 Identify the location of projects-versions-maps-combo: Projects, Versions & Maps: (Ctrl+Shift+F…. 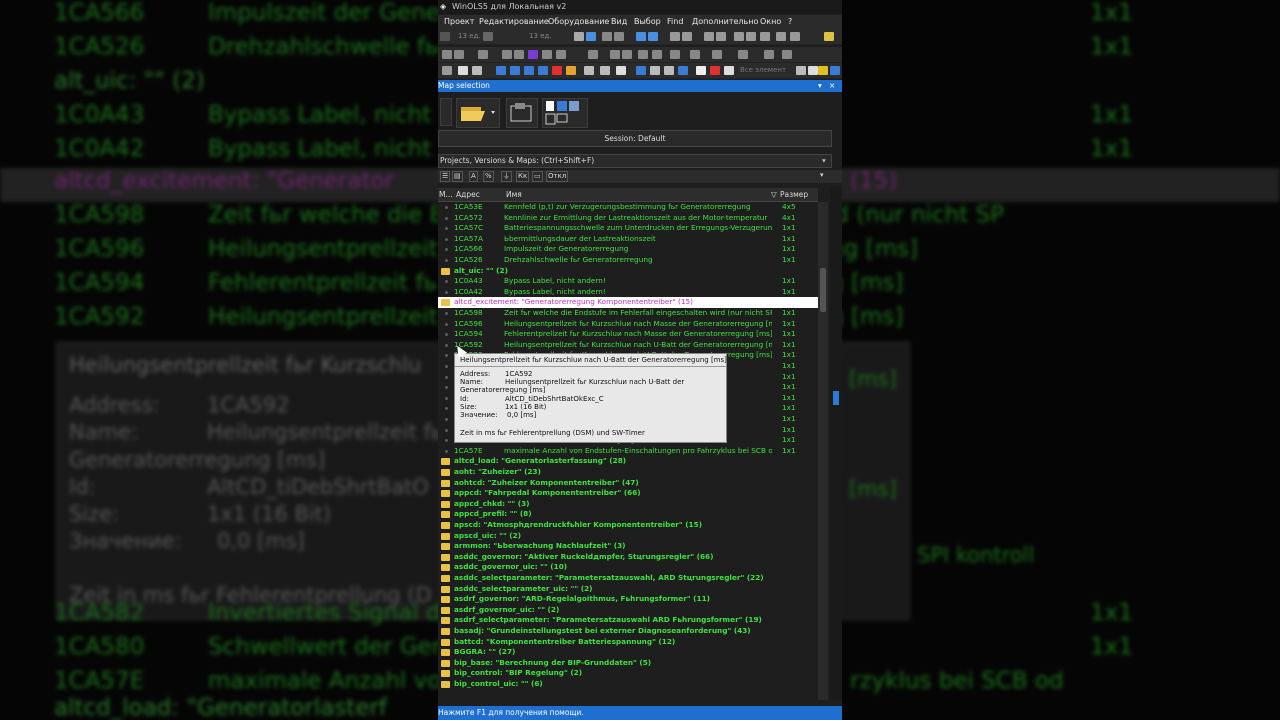
(635, 161).